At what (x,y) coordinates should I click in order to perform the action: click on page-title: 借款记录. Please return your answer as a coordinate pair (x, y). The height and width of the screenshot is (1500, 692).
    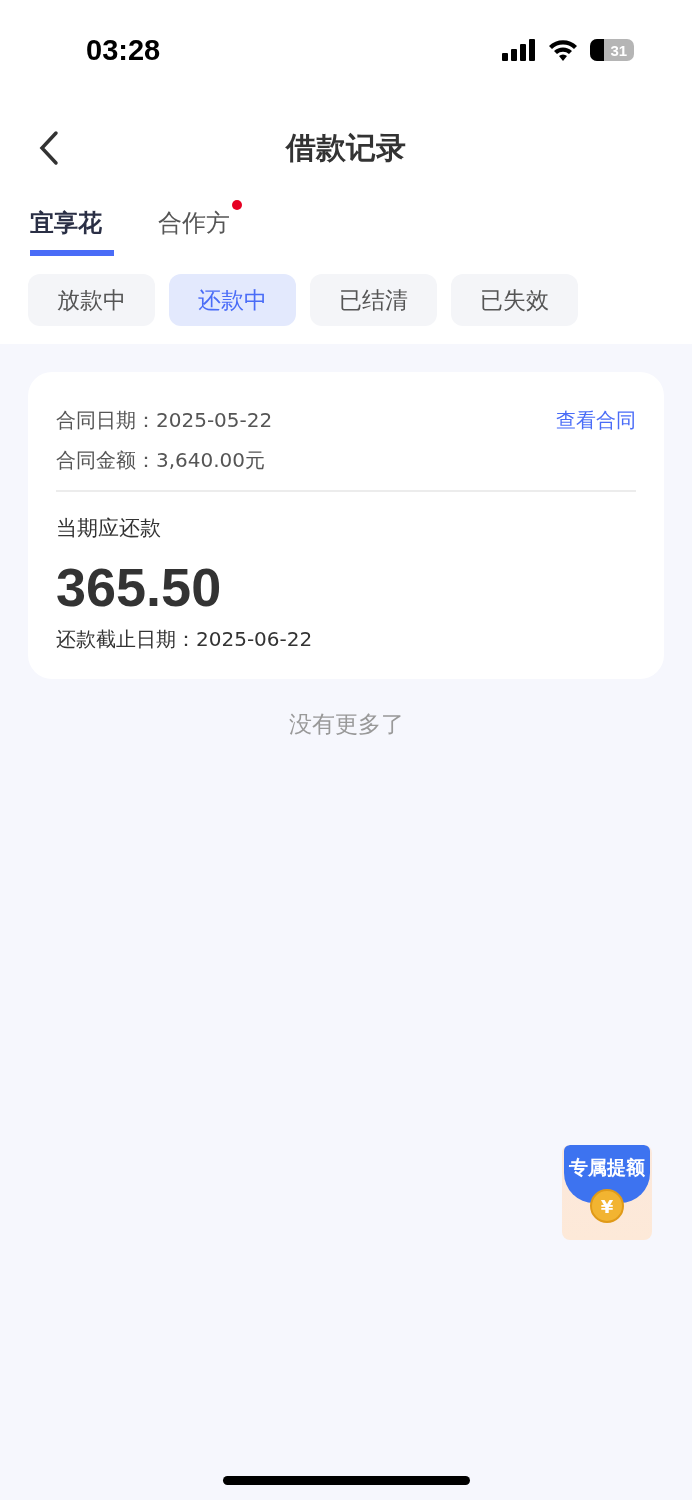
    Looking at the image, I should click on (346, 147).